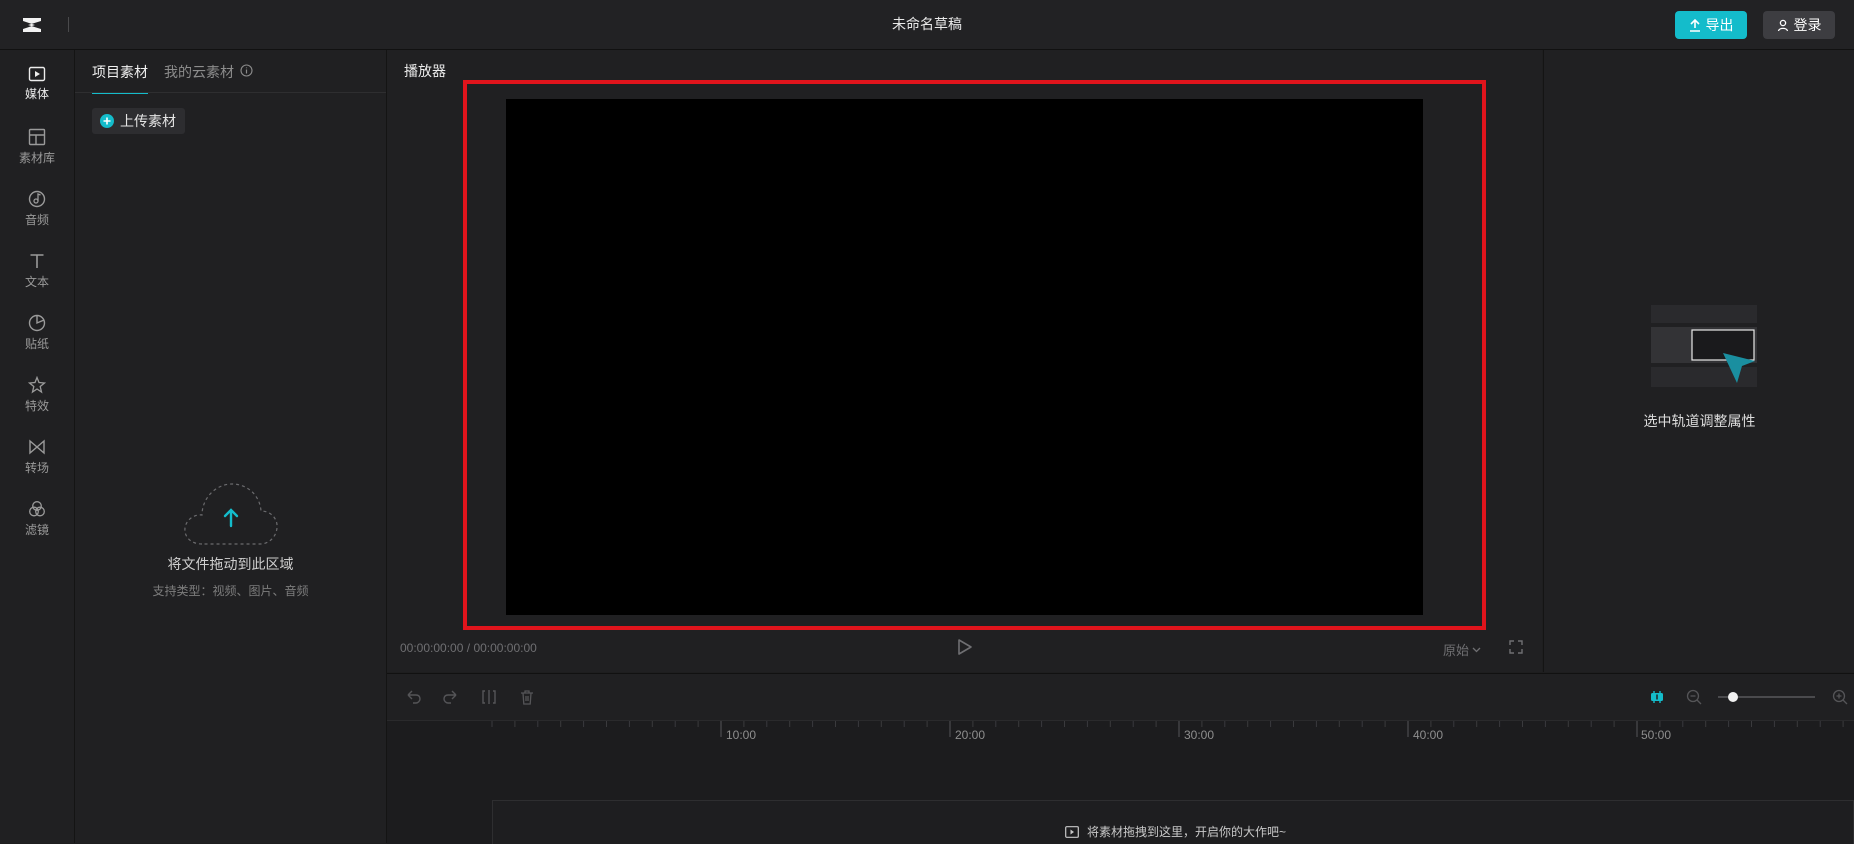 The height and width of the screenshot is (844, 1854). Describe the element at coordinates (246, 70) in the screenshot. I see `info-icon` at that location.